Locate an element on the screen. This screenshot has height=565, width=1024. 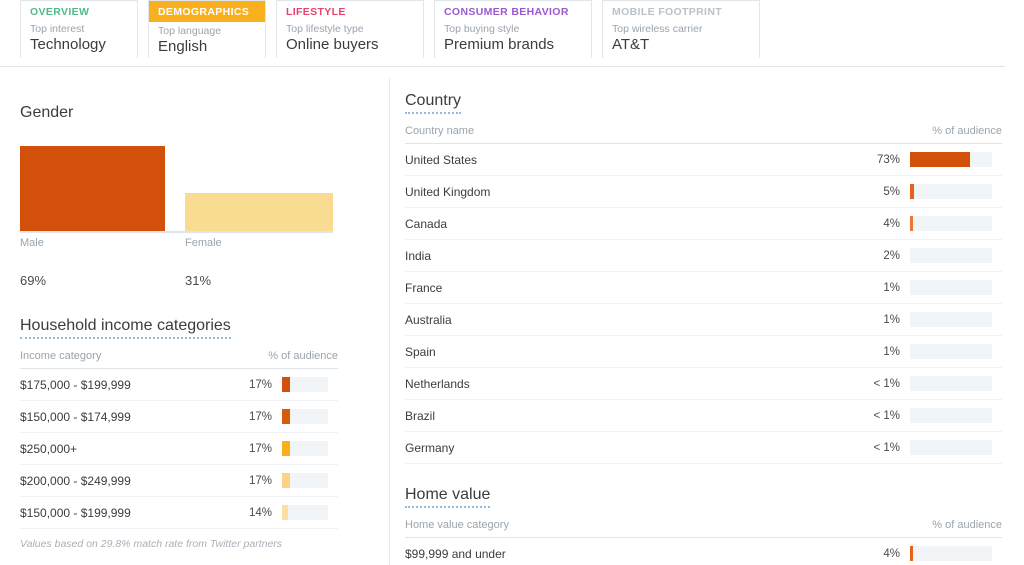
row-label: United States is located at coordinates (628, 159).